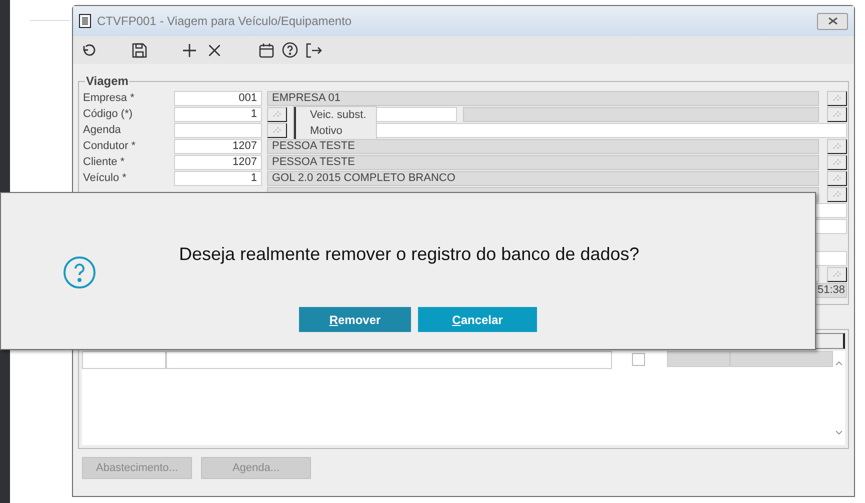 This screenshot has height=503, width=865. I want to click on checkbox, so click(638, 359).